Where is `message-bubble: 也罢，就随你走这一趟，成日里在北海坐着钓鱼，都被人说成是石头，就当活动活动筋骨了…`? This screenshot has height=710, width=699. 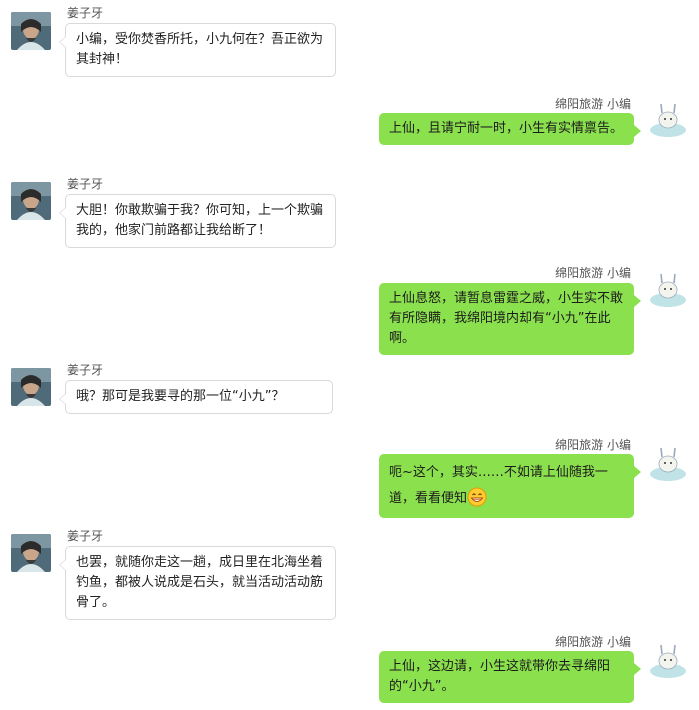 message-bubble: 也罢，就随你走这一趟，成日里在北海坐着钓鱼，都被人说成是石头，就当活动活动筋骨了… is located at coordinates (197, 583).